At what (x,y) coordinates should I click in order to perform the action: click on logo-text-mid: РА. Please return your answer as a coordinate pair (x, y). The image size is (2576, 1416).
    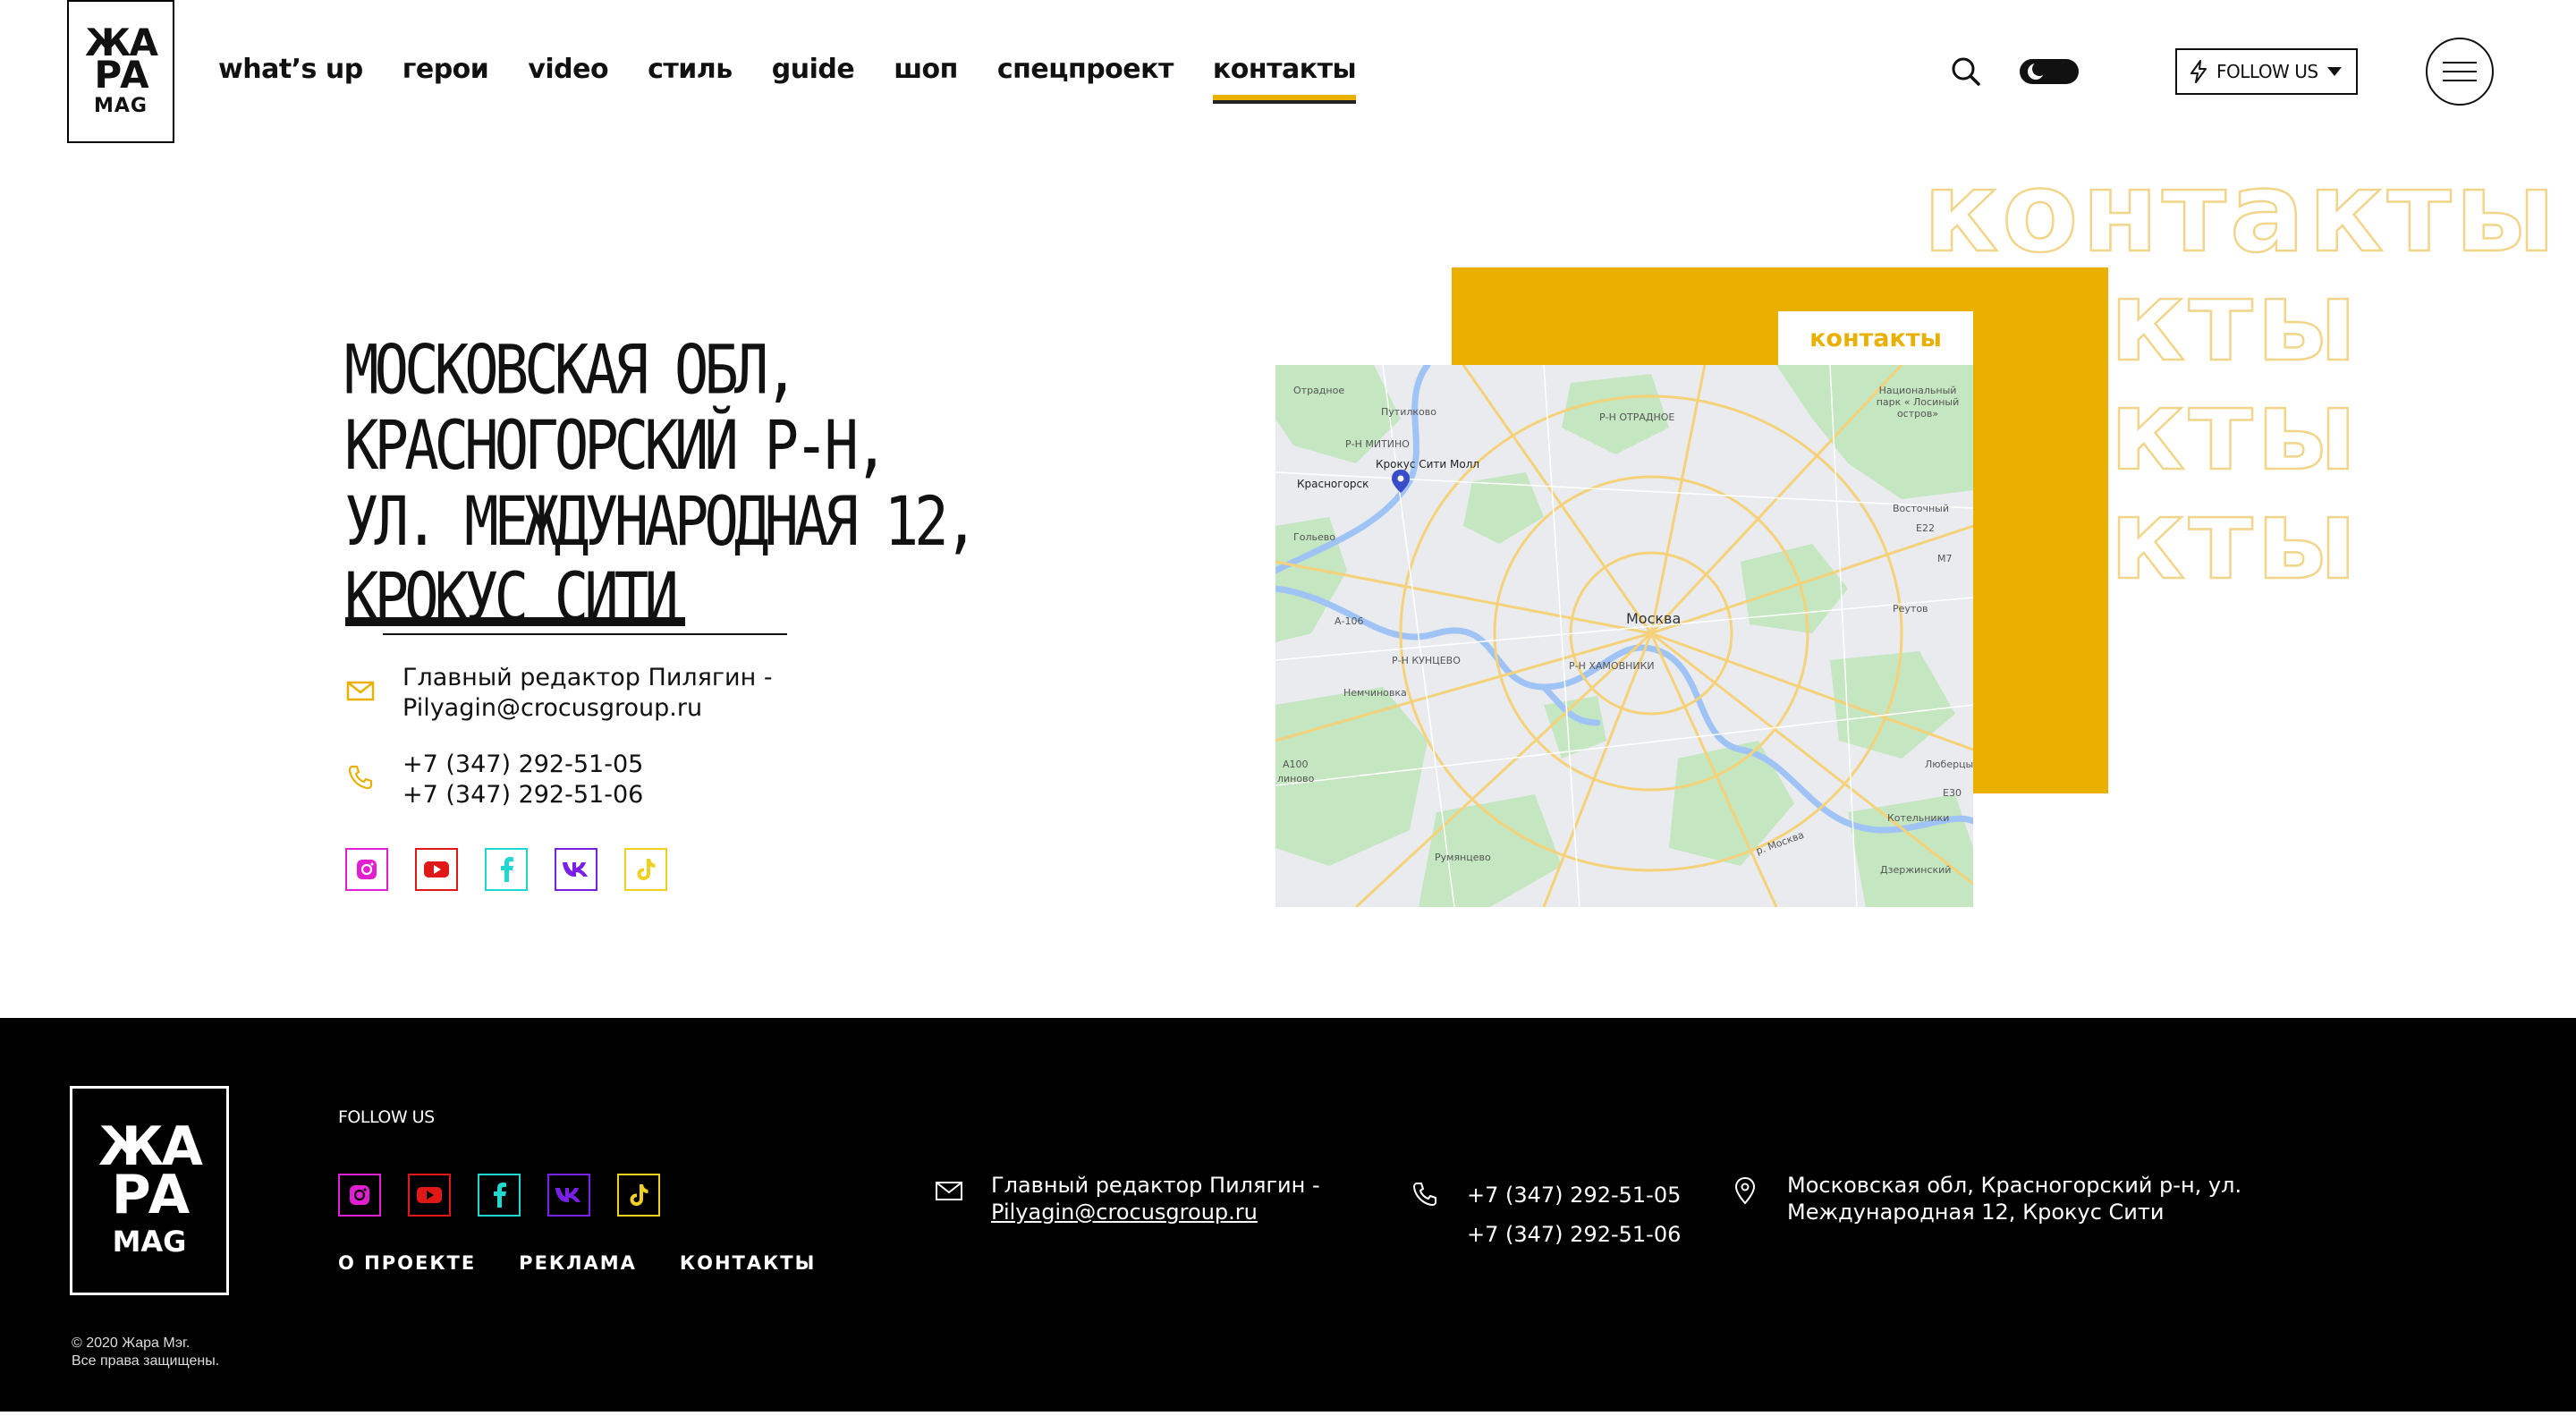
    Looking at the image, I should click on (121, 74).